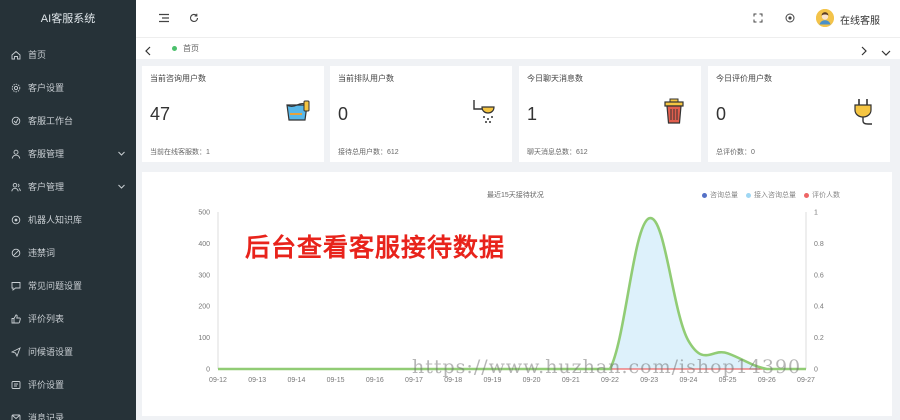 The width and height of the screenshot is (900, 420). I want to click on y2-tick-label: 0.2, so click(819, 338).